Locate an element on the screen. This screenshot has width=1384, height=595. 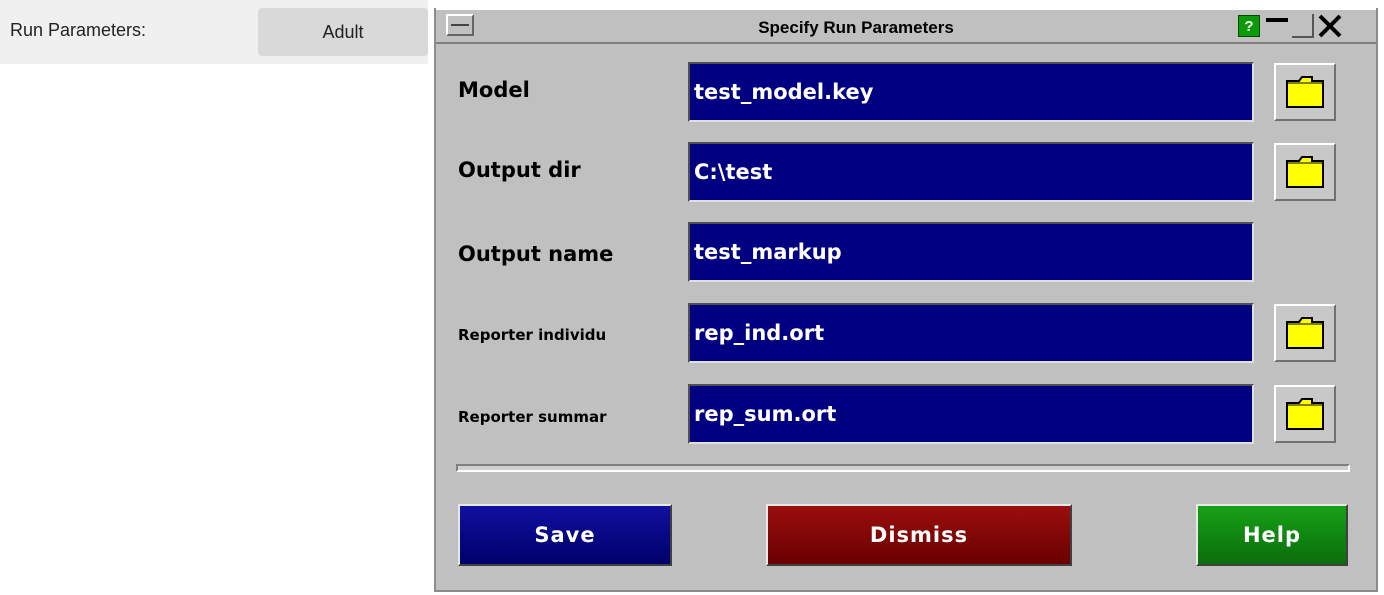
model-browse-button is located at coordinates (1305, 92).